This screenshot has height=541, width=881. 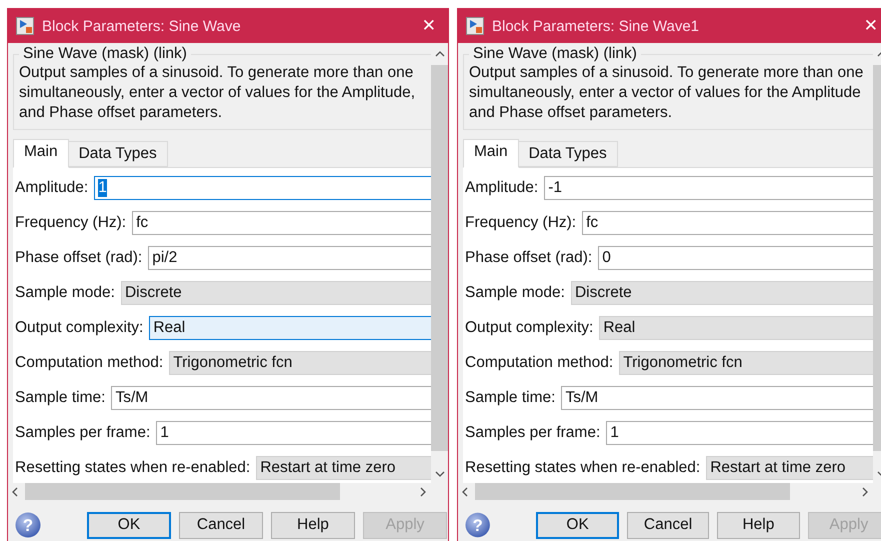 What do you see at coordinates (735, 258) in the screenshot?
I see `input-field: 0` at bounding box center [735, 258].